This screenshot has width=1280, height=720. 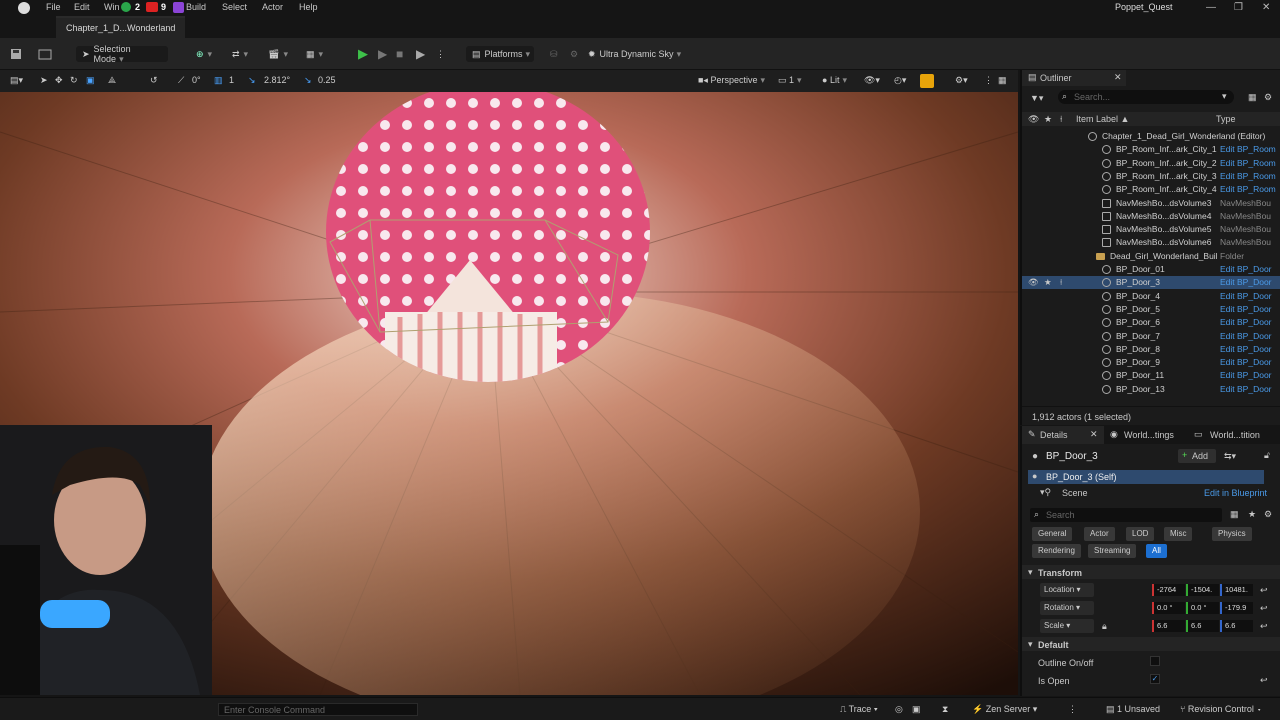 What do you see at coordinates (1151, 389) in the screenshot?
I see `outliner-row: BP_Door_13 Edit BP_Door` at bounding box center [1151, 389].